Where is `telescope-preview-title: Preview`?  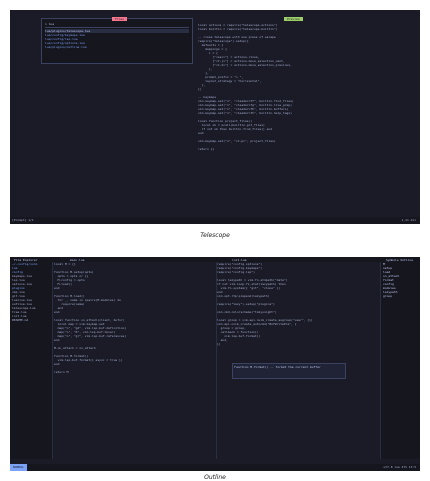 telescope-preview-title: Preview is located at coordinates (293, 19).